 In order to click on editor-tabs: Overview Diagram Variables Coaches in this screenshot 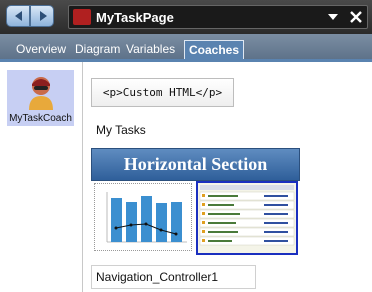, I will do `click(186, 47)`.